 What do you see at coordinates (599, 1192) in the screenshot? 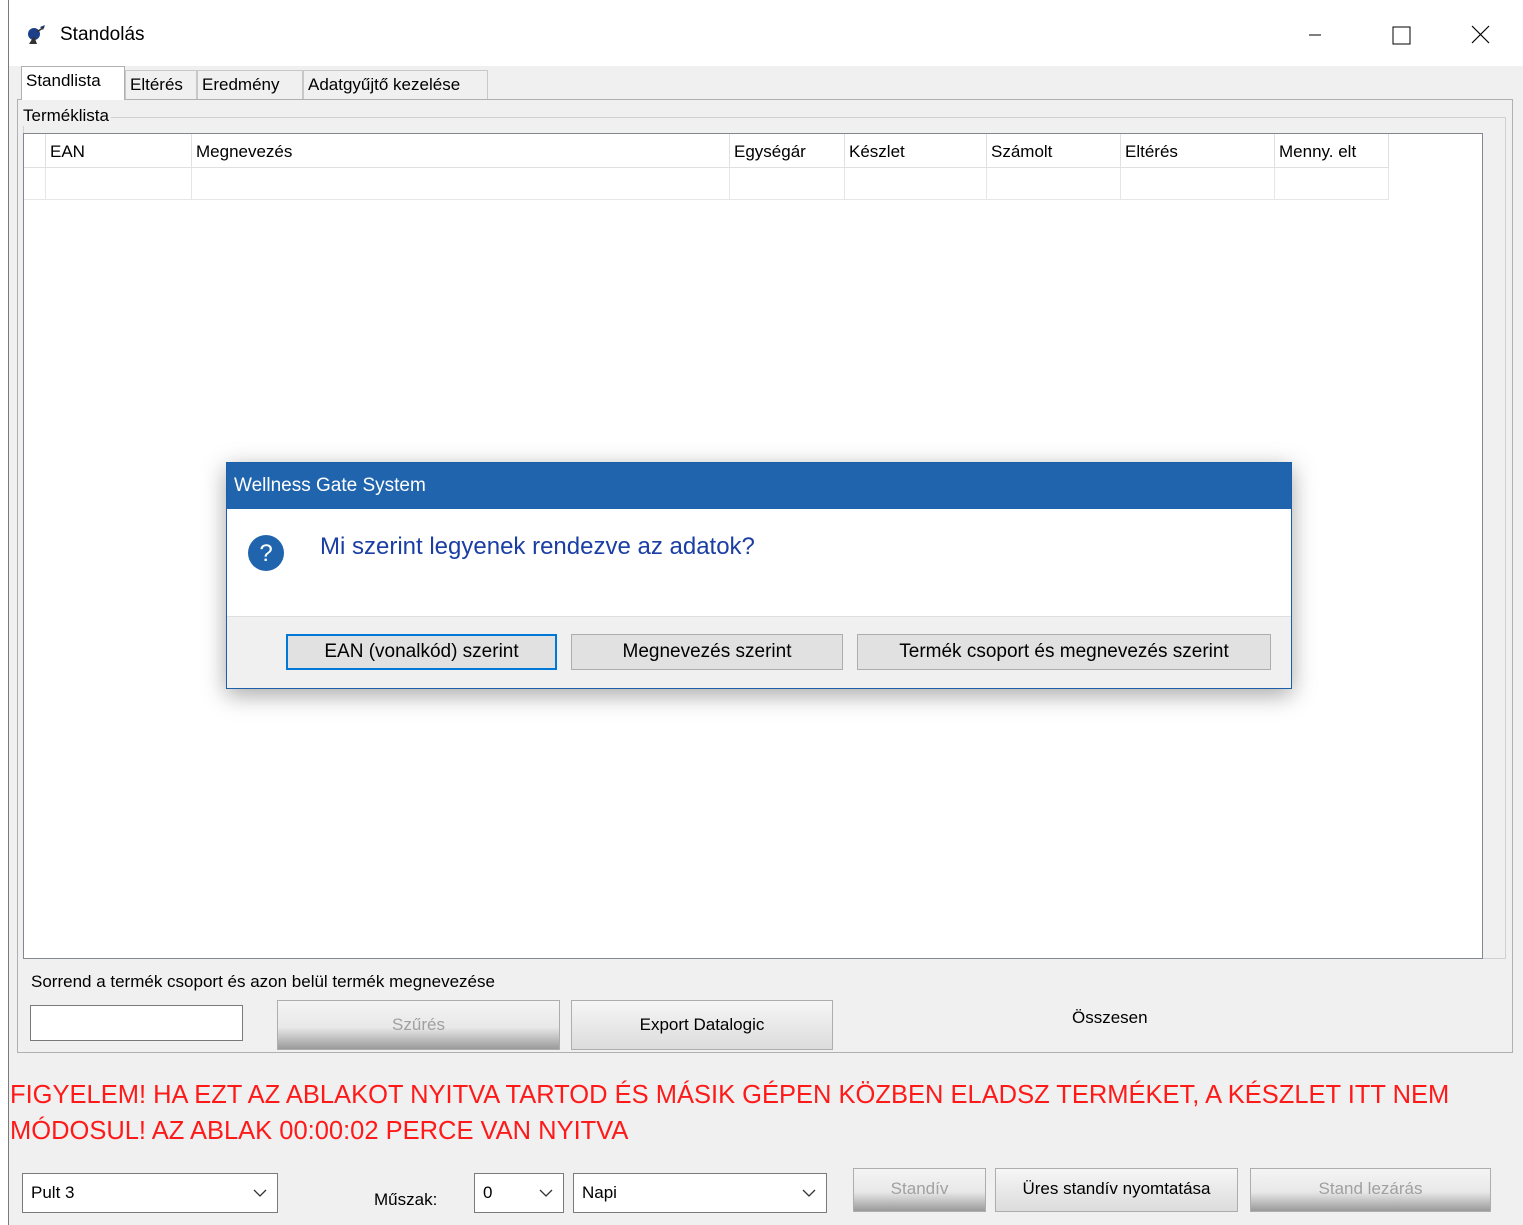
I see `period-select-value: Napi` at bounding box center [599, 1192].